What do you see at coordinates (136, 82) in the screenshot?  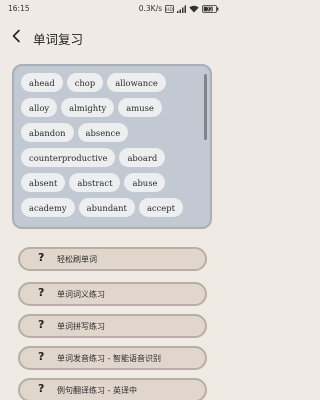 I see `word-chip: allowance` at bounding box center [136, 82].